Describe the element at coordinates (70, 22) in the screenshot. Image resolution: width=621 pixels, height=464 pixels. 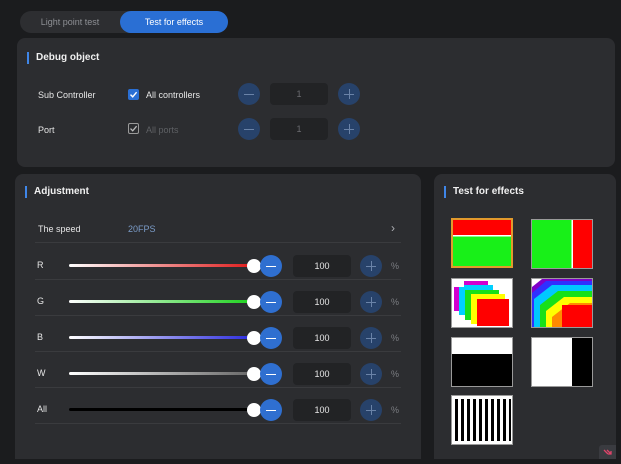
I see `tab-light-point-test: Light point test` at that location.